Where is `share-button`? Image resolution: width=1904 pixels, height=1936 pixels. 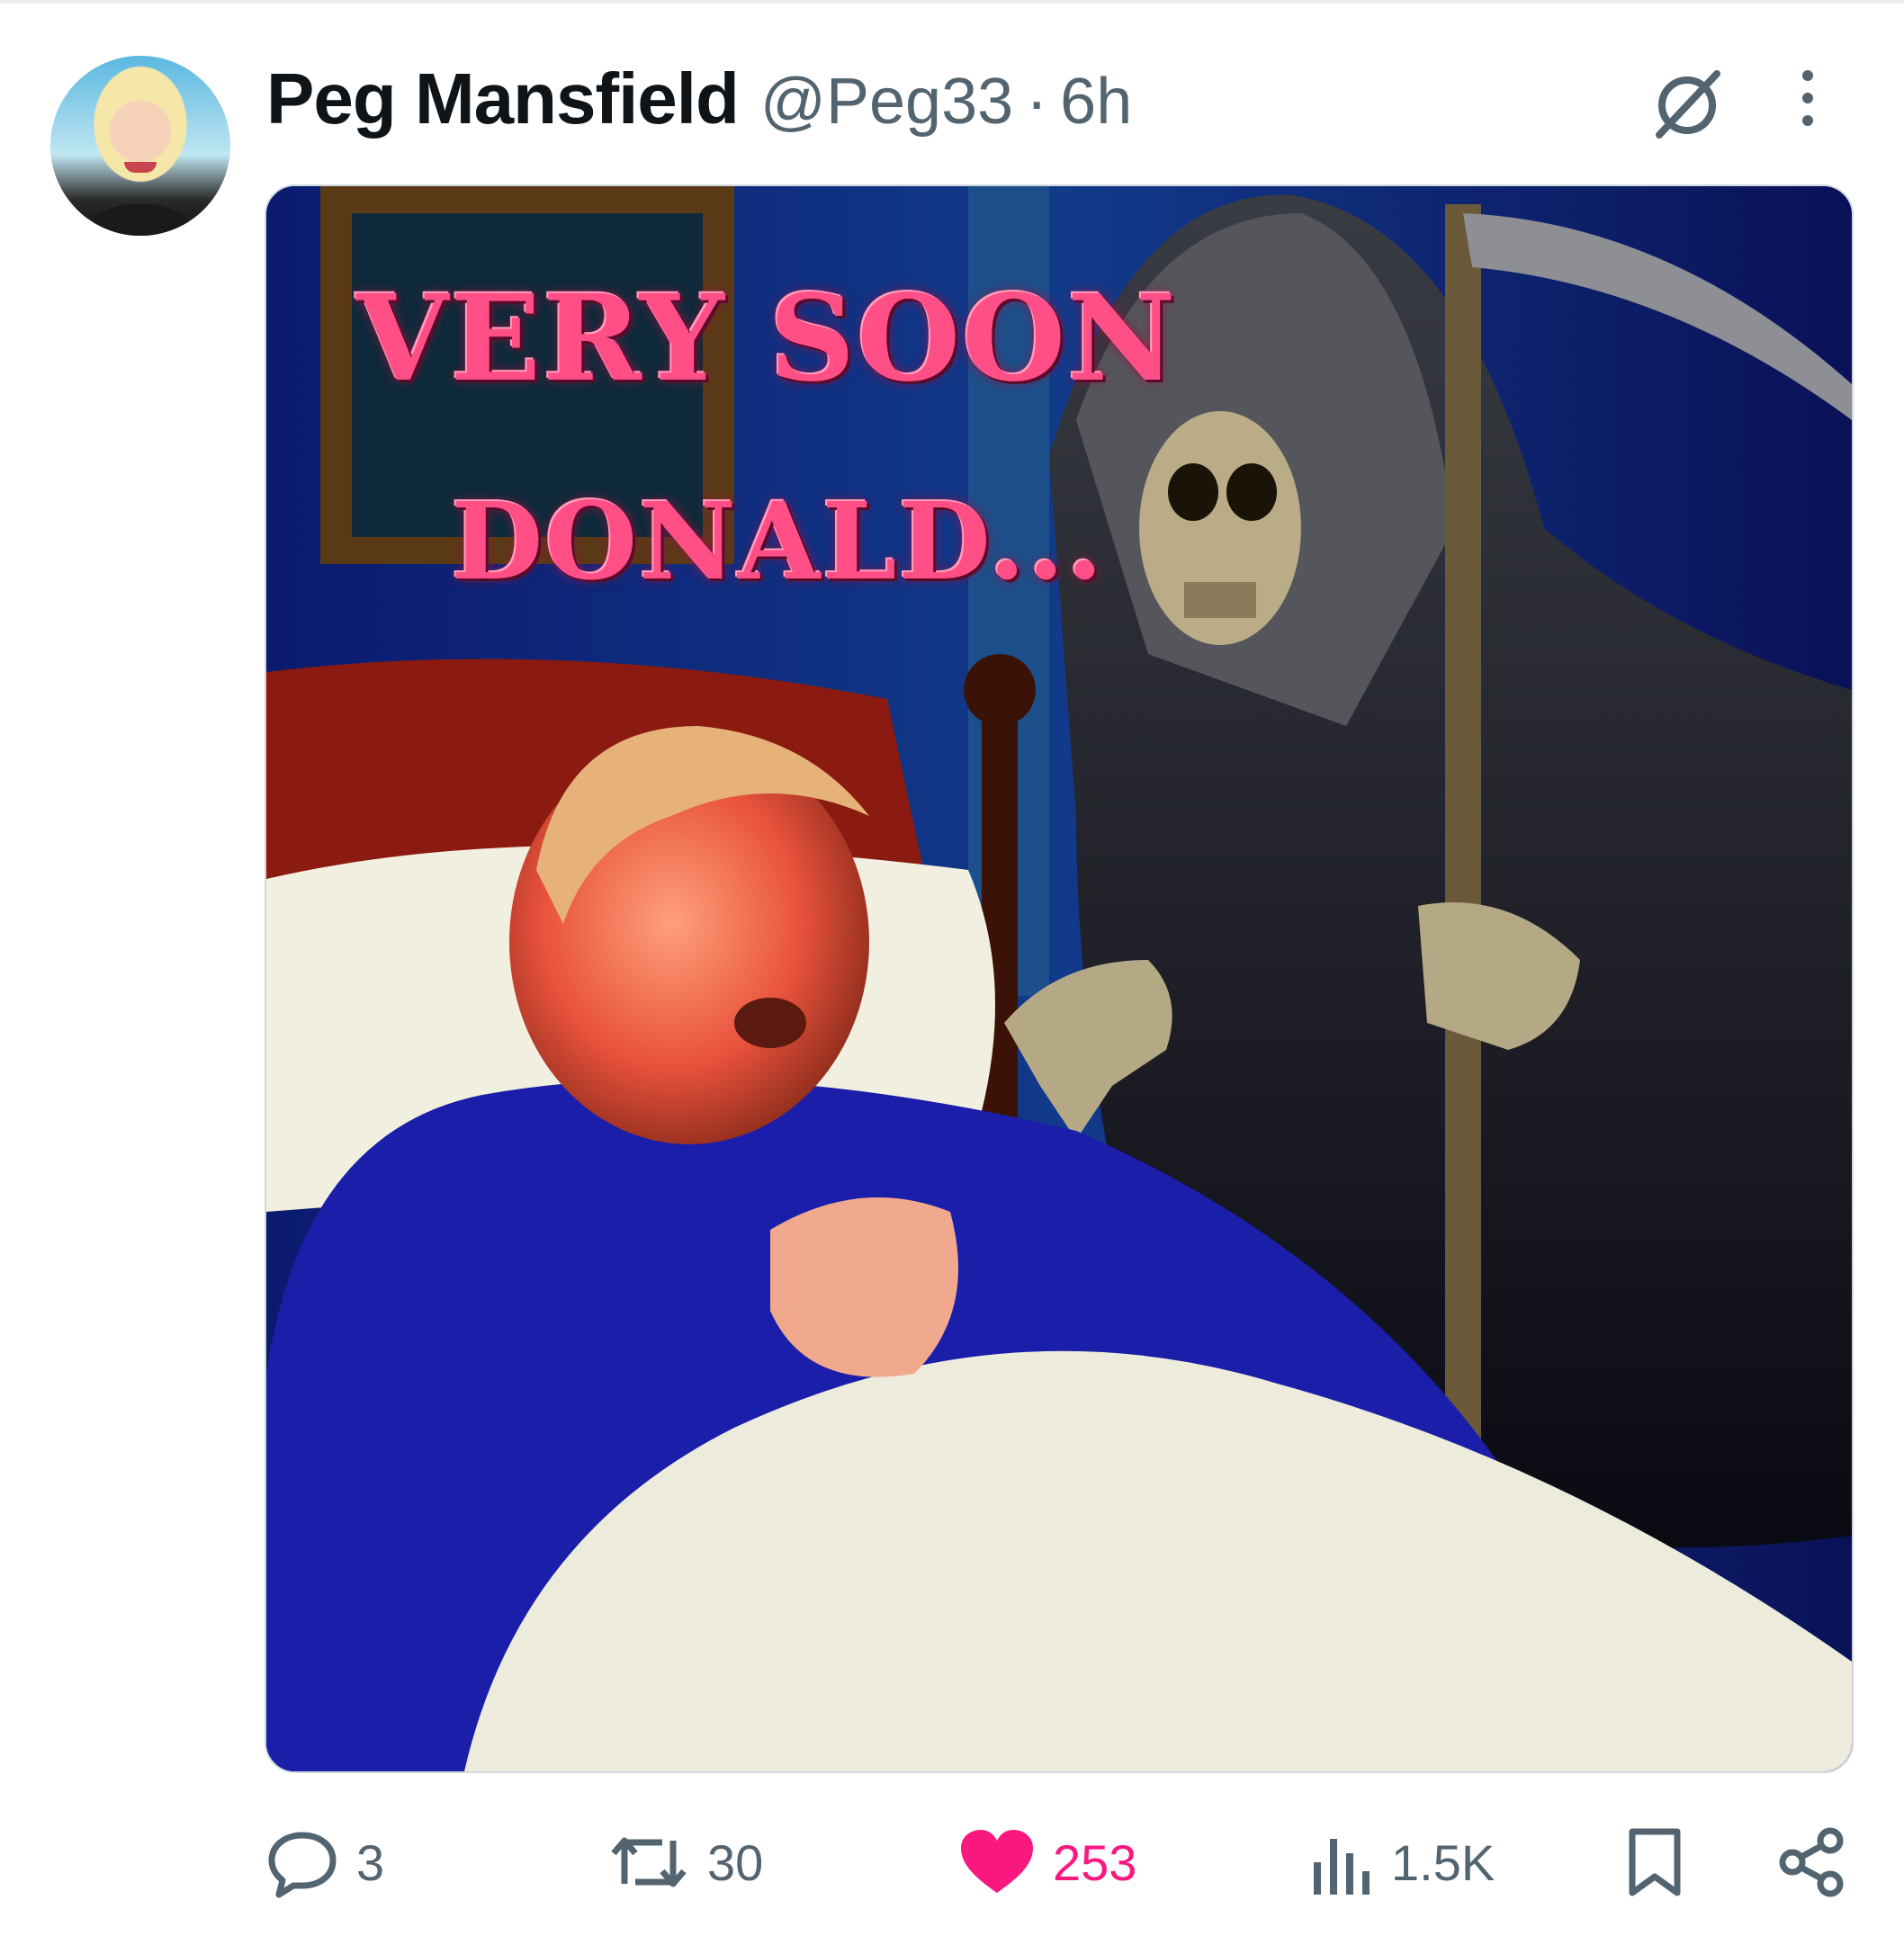 share-button is located at coordinates (1812, 1862).